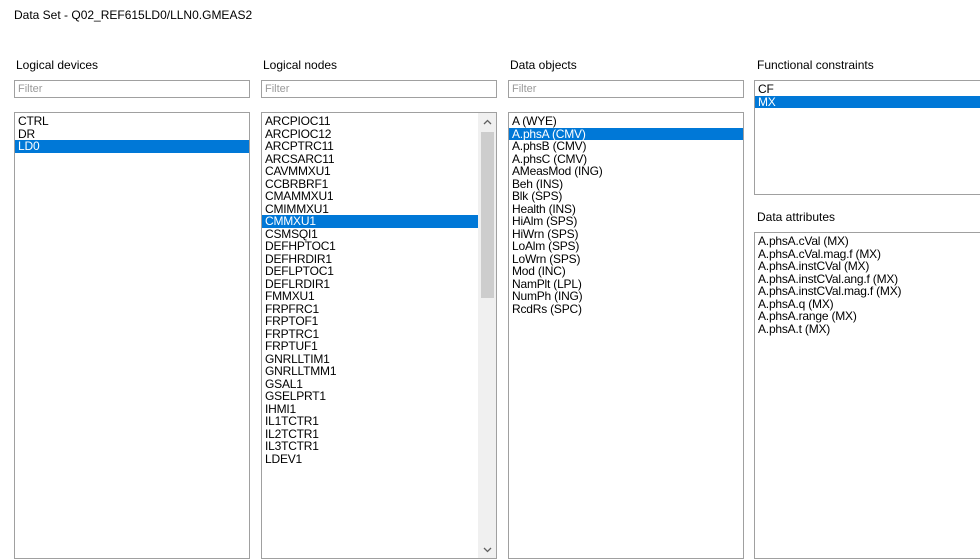 The width and height of the screenshot is (980, 559). I want to click on data-attributes-label: Data attributes, so click(796, 217).